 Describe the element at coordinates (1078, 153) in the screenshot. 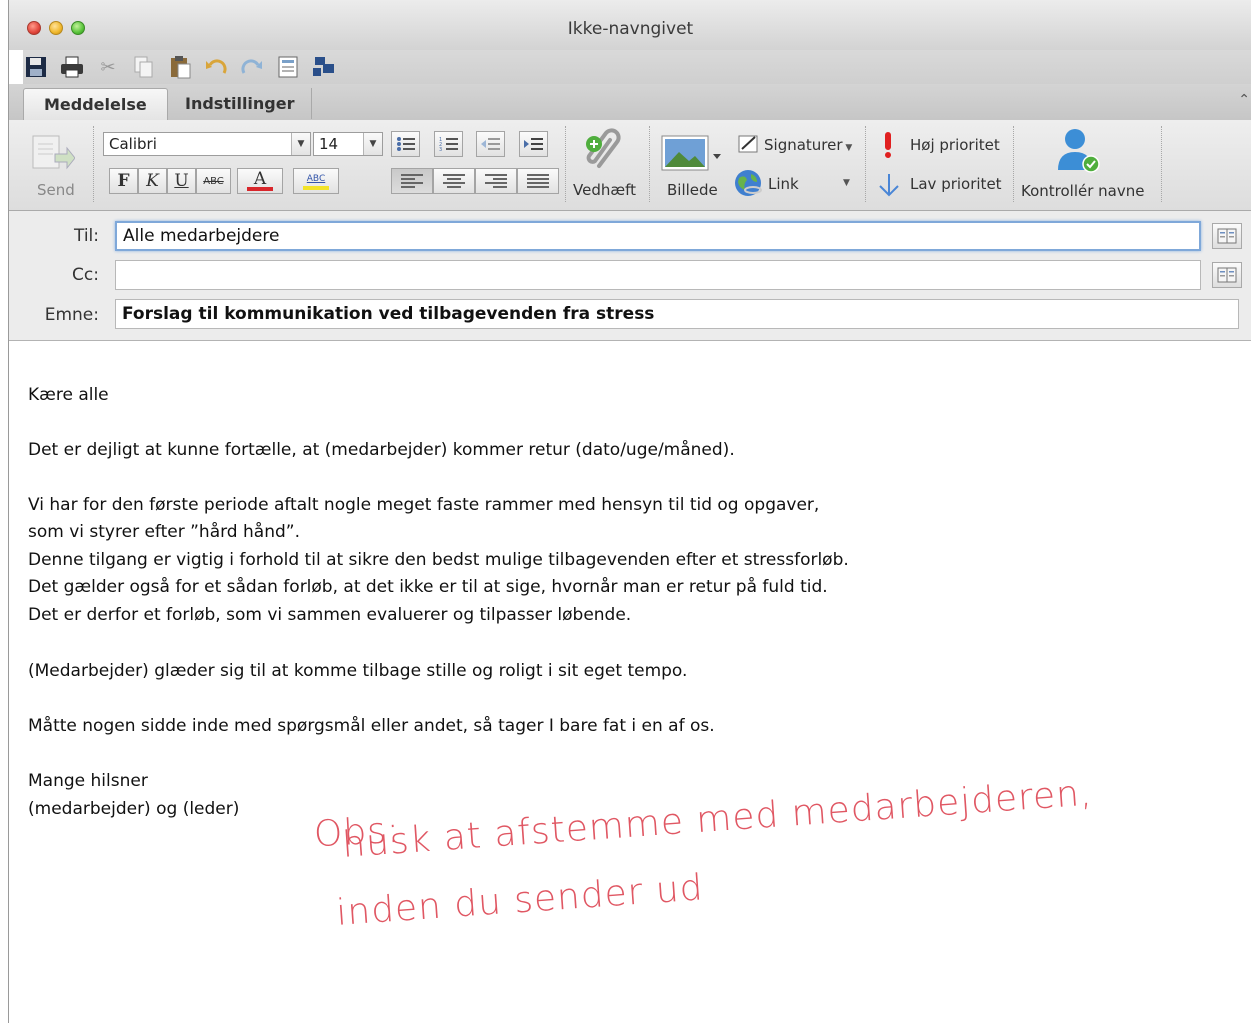

I see `check-names-icon` at that location.